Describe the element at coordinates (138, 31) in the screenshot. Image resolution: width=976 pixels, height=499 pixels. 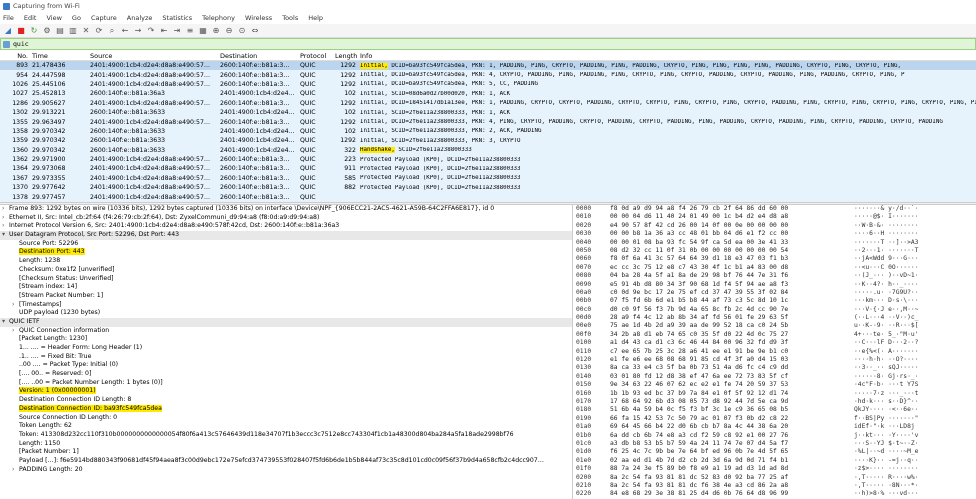
I see `forward-icon: →` at that location.